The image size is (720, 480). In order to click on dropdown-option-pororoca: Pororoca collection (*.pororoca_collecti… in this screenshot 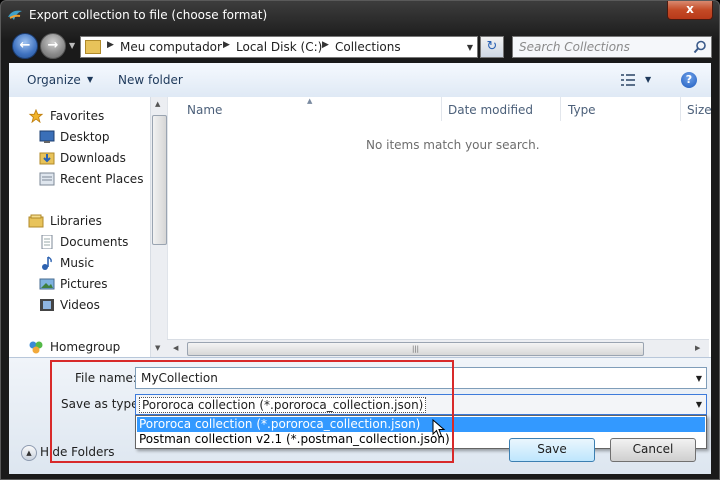, I will do `click(421, 424)`.